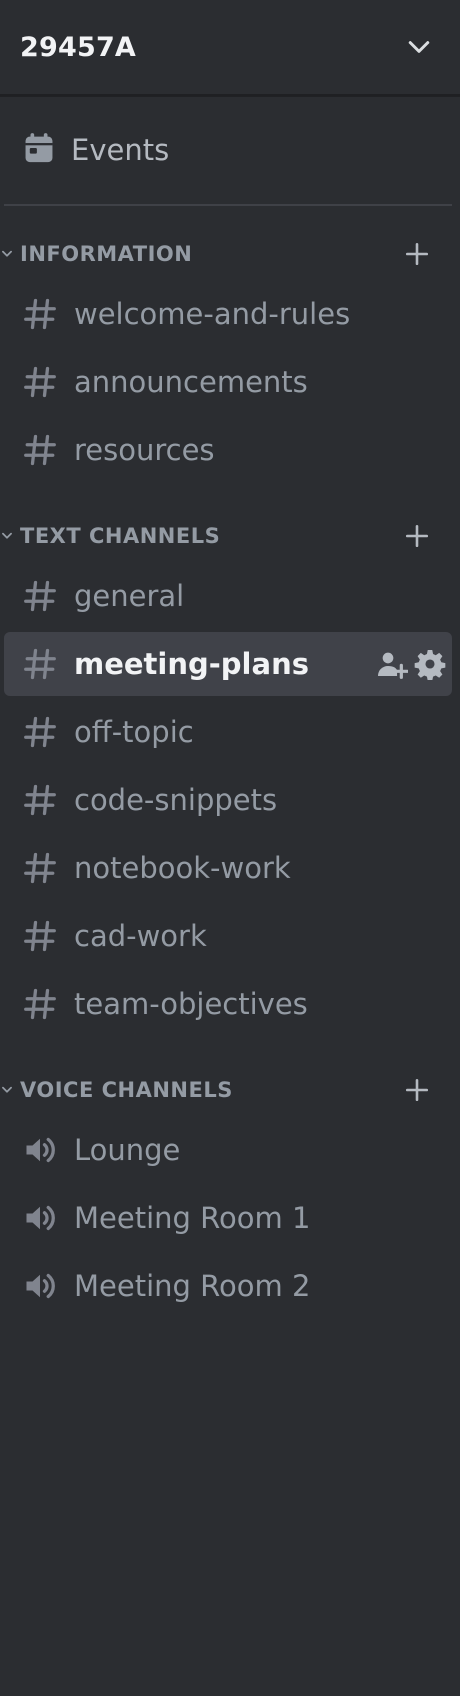 The height and width of the screenshot is (1696, 460). Describe the element at coordinates (230, 150) in the screenshot. I see `events-item: Events` at that location.